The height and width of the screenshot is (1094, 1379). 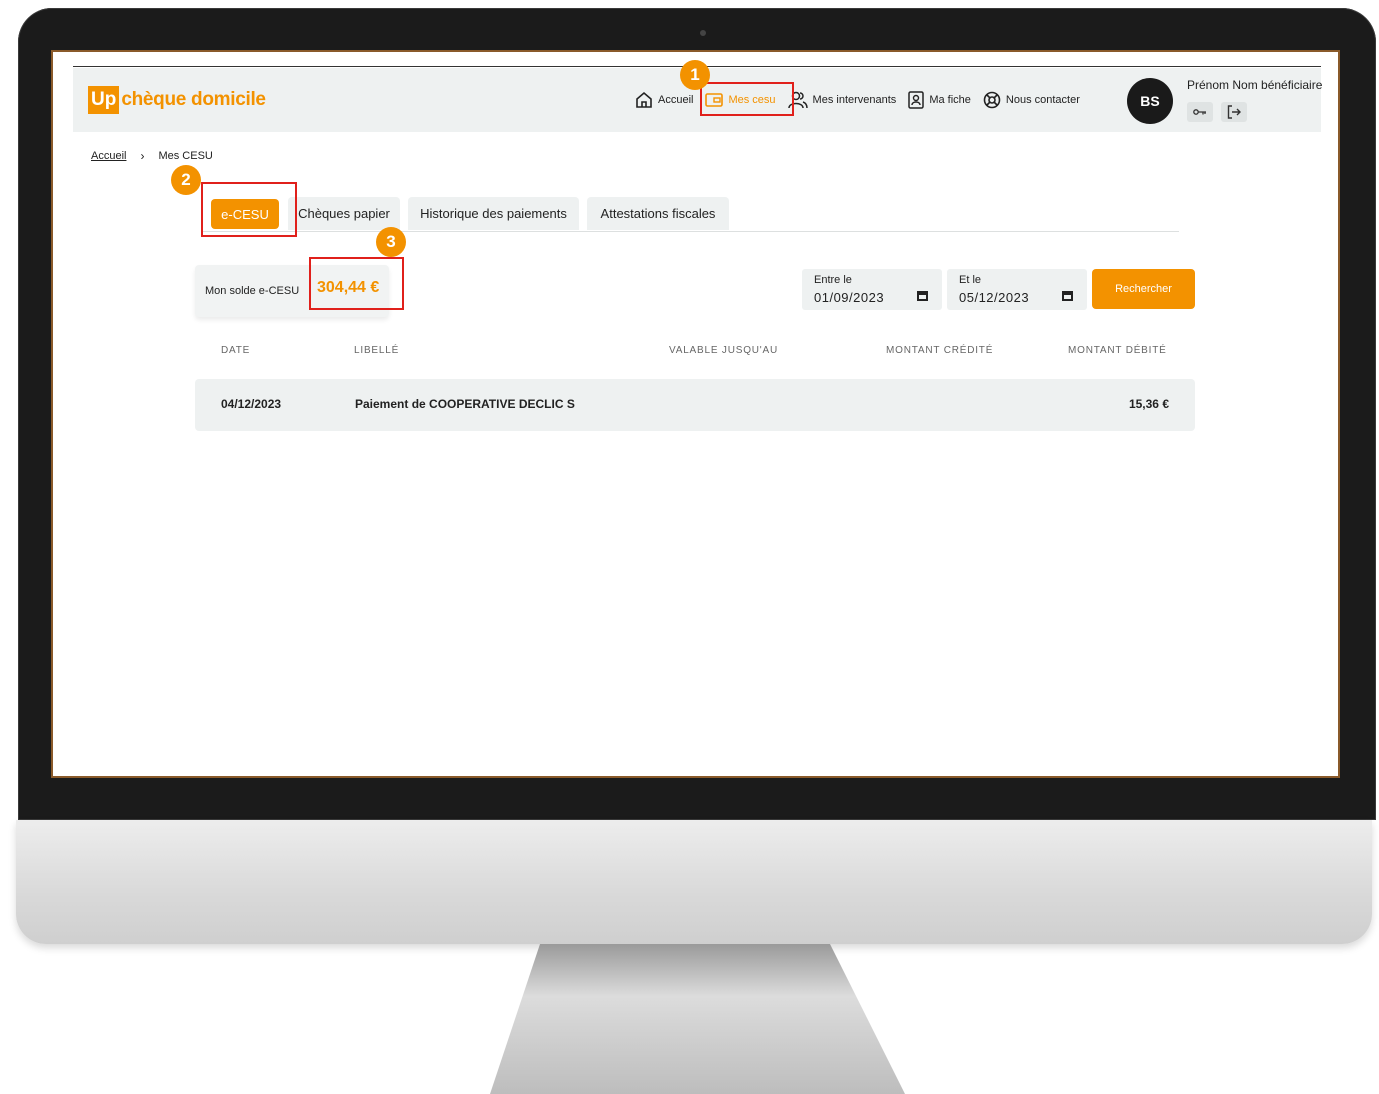 I want to click on avatar: BS, so click(x=1150, y=101).